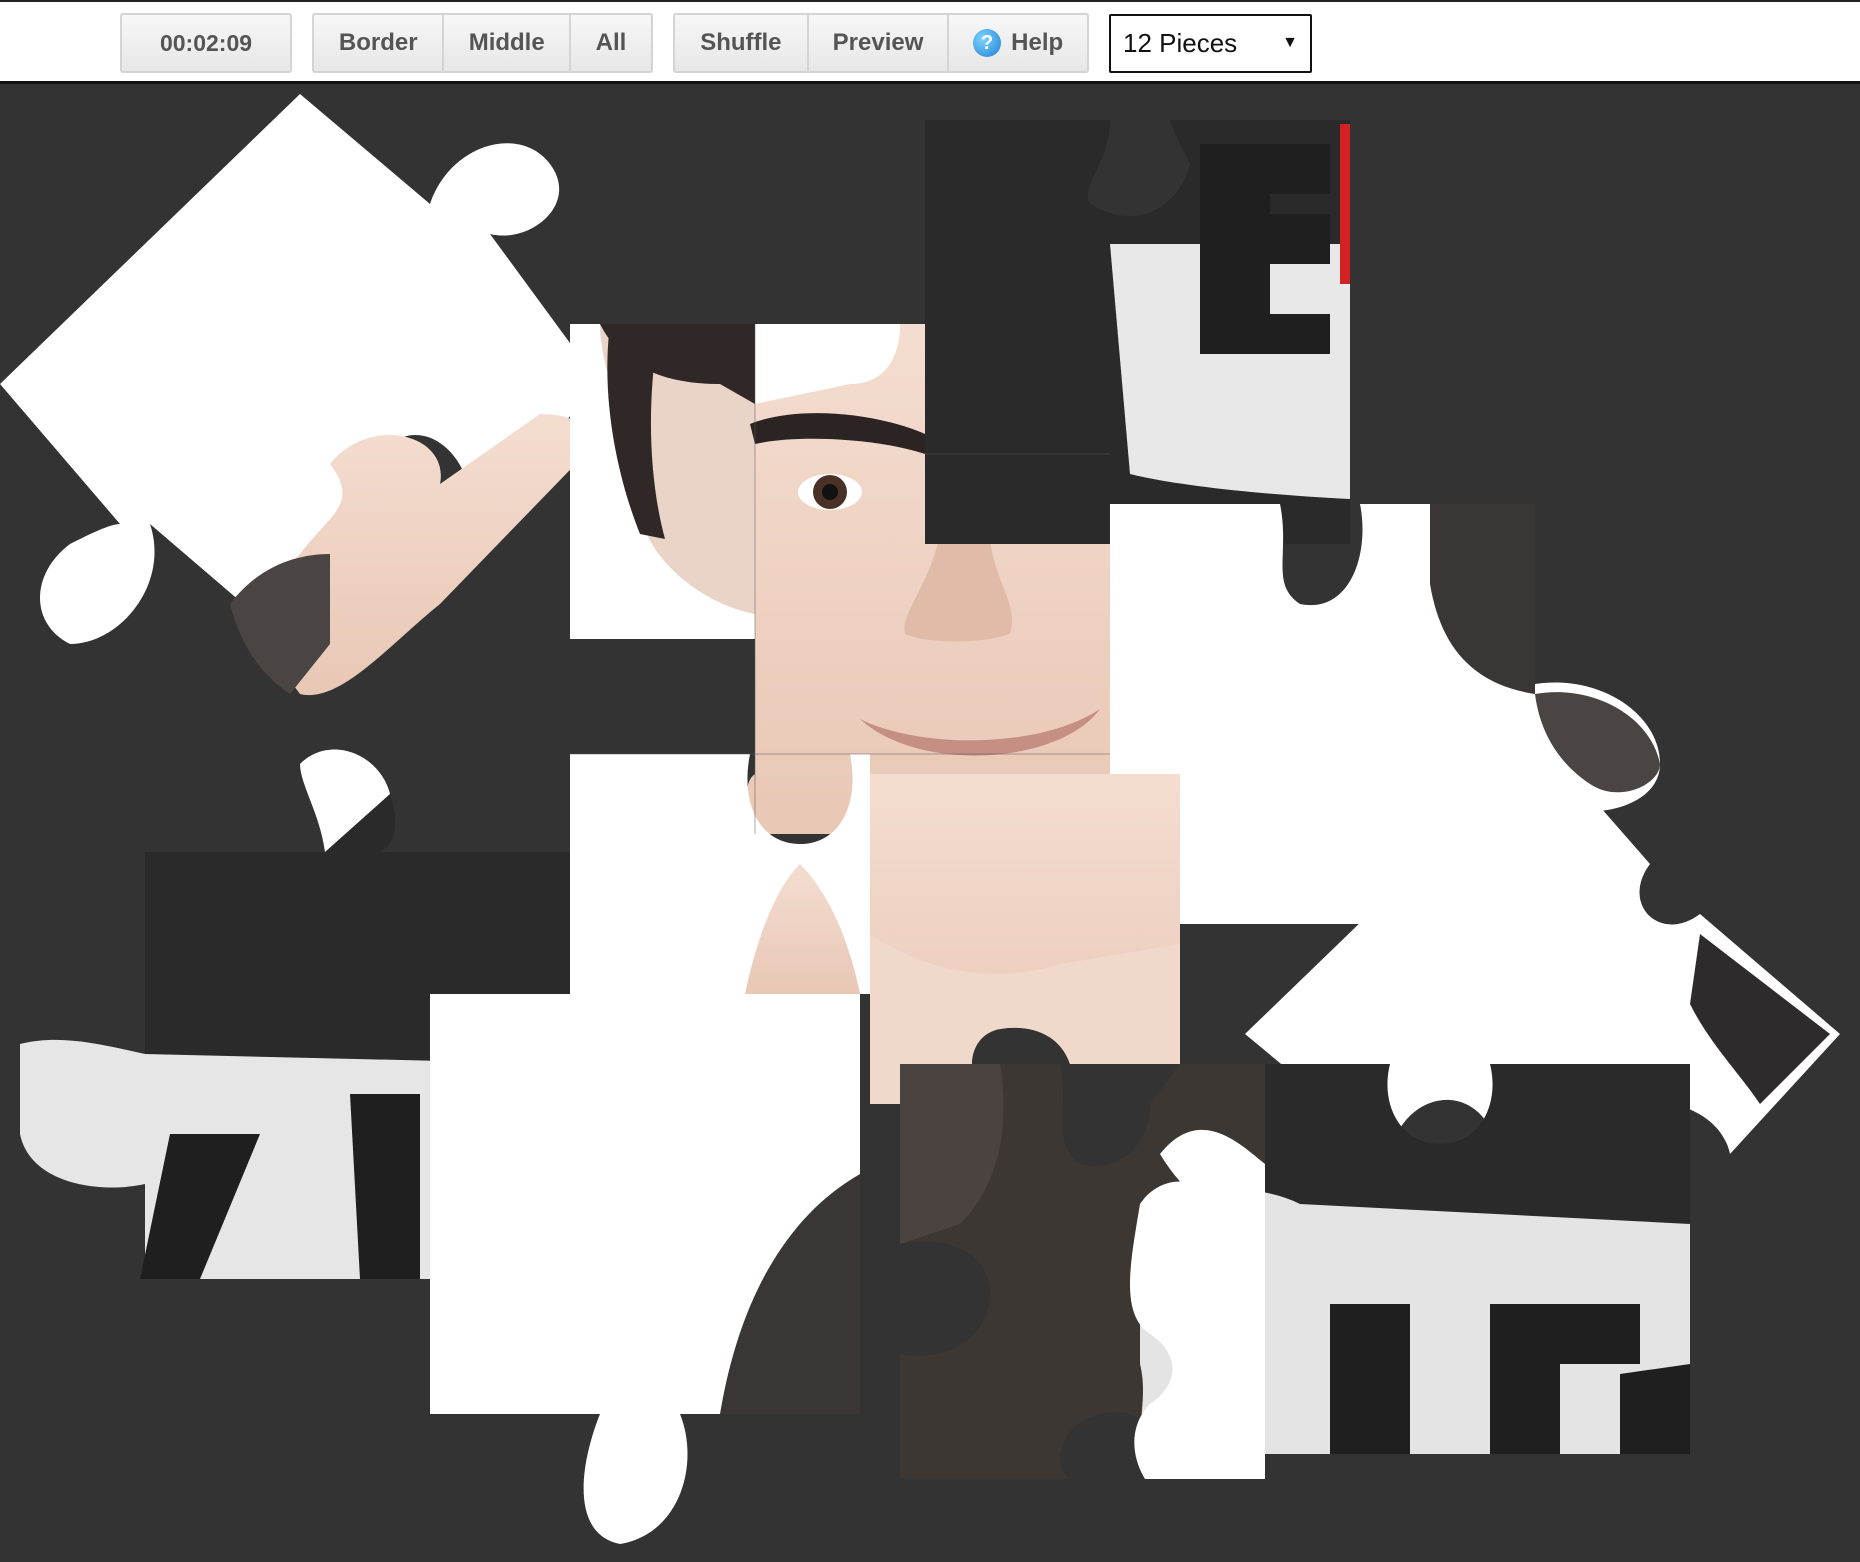  Describe the element at coordinates (378, 43) in the screenshot. I see `border-button: Border` at that location.